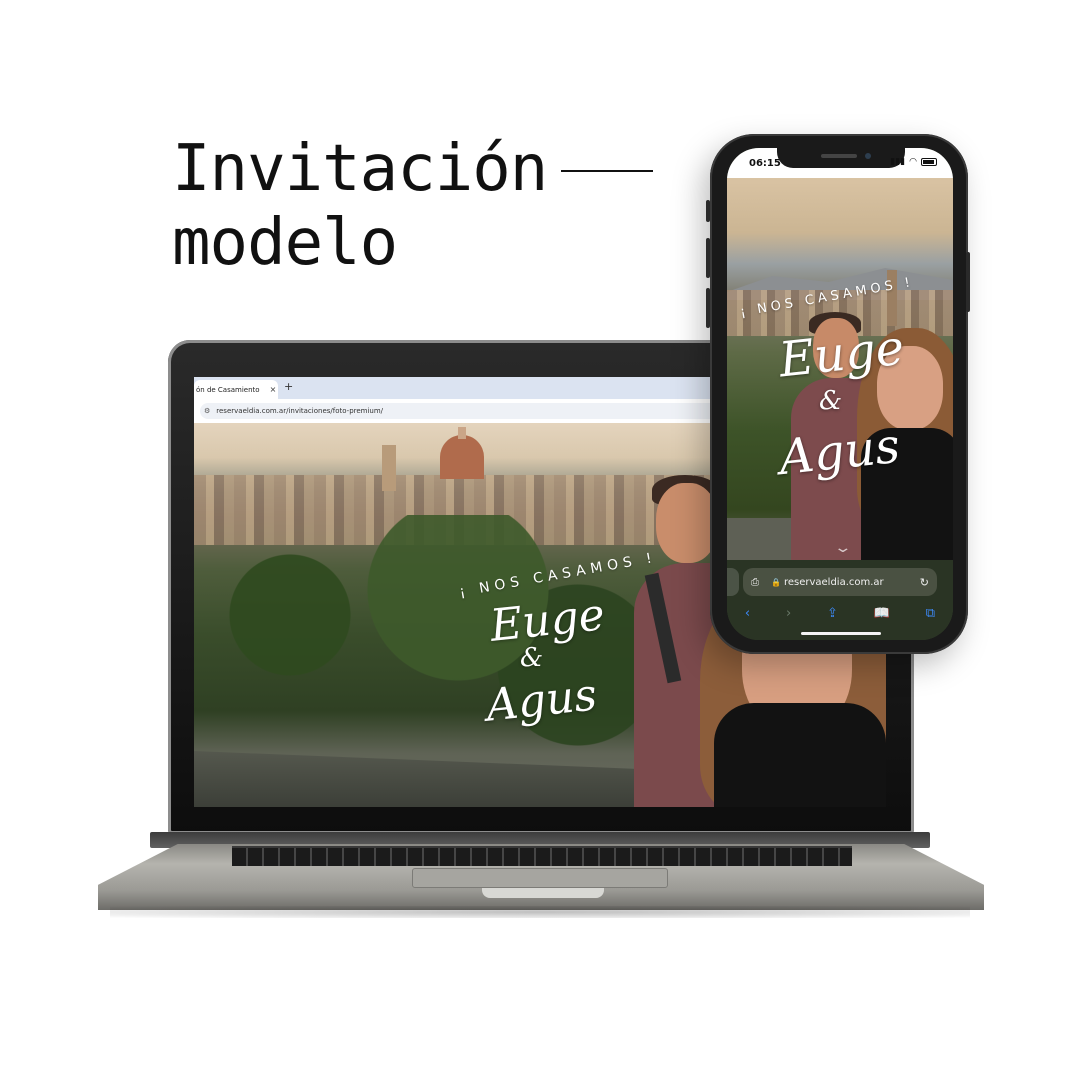 The height and width of the screenshot is (1080, 1080). Describe the element at coordinates (687, 523) in the screenshot. I see `man-head` at that location.